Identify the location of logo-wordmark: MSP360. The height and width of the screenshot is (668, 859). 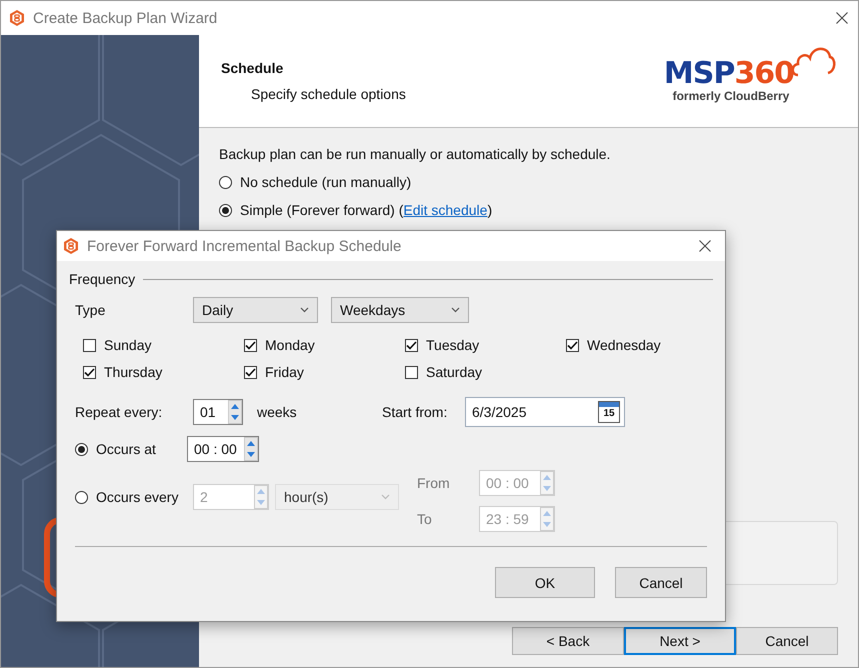
(729, 74).